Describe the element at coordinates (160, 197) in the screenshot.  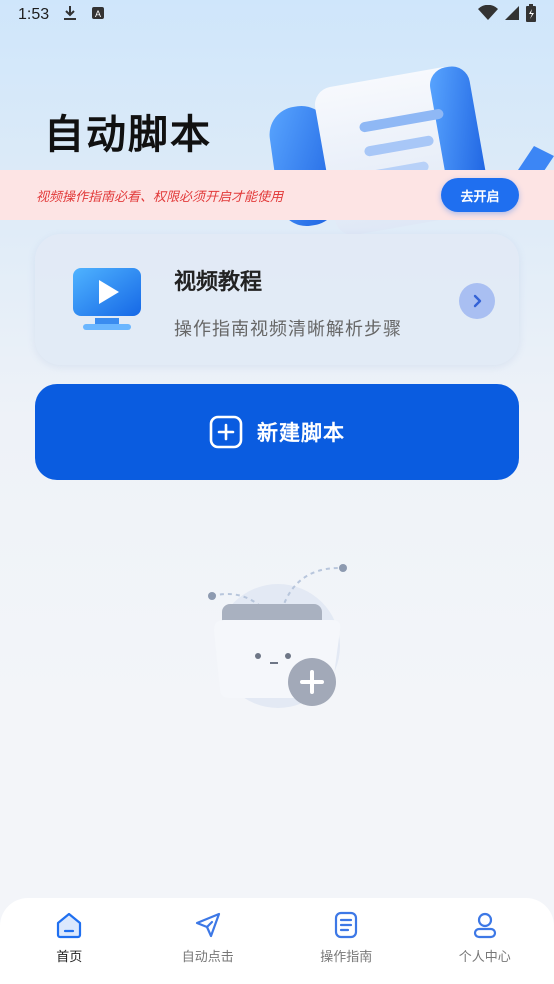
I see `notice-text: 视频操作指南必看、权限必须开启才能使用` at that location.